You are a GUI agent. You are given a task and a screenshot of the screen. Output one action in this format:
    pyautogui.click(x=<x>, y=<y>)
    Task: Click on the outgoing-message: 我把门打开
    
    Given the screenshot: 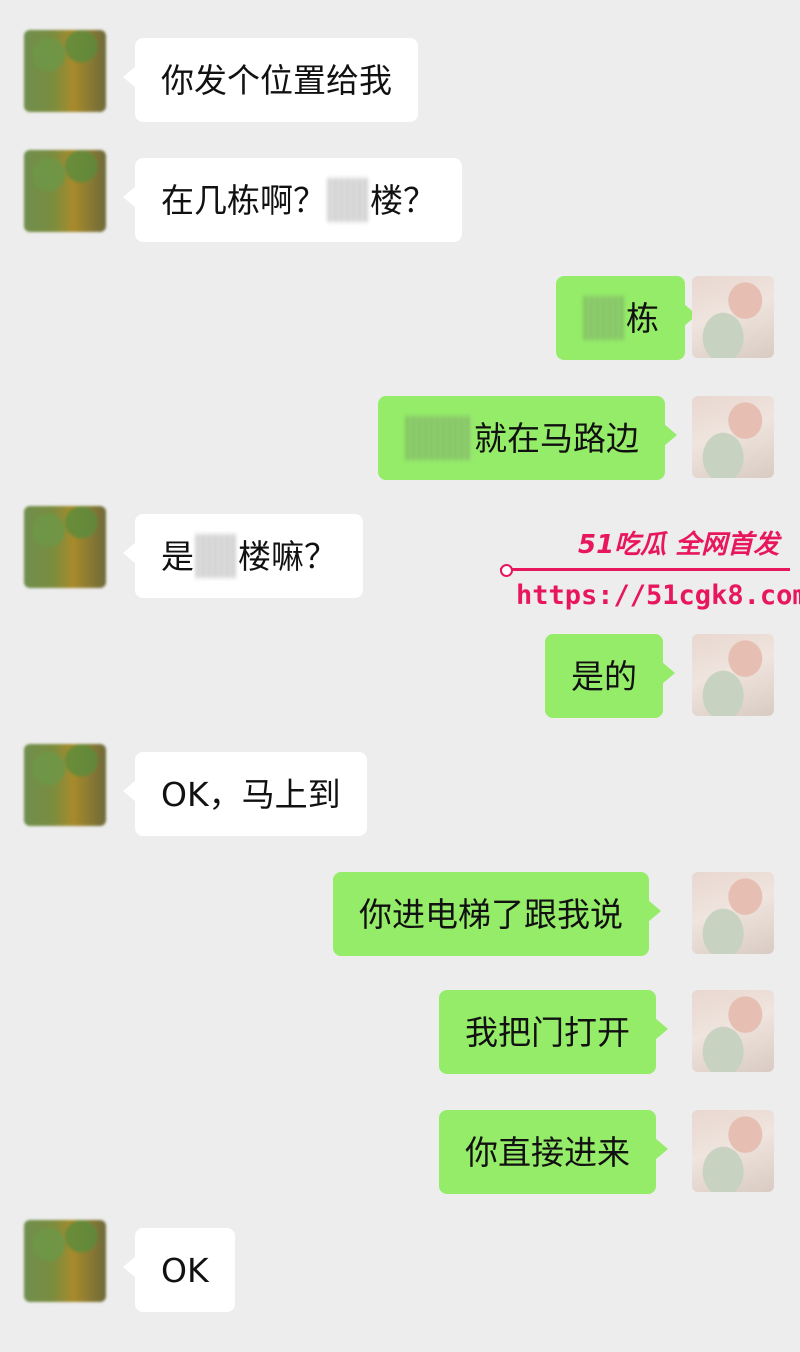 What is the action you would take?
    pyautogui.click(x=553, y=1032)
    